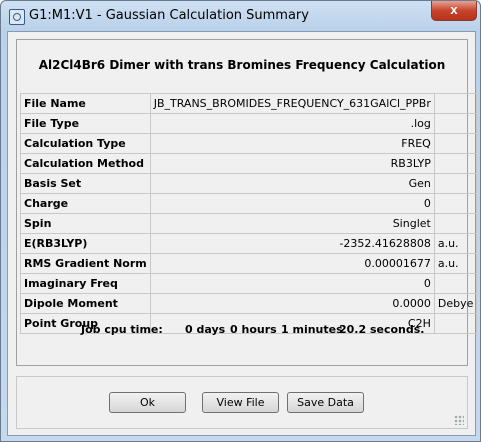  What do you see at coordinates (459, 420) in the screenshot?
I see `resize-grip-icon` at bounding box center [459, 420].